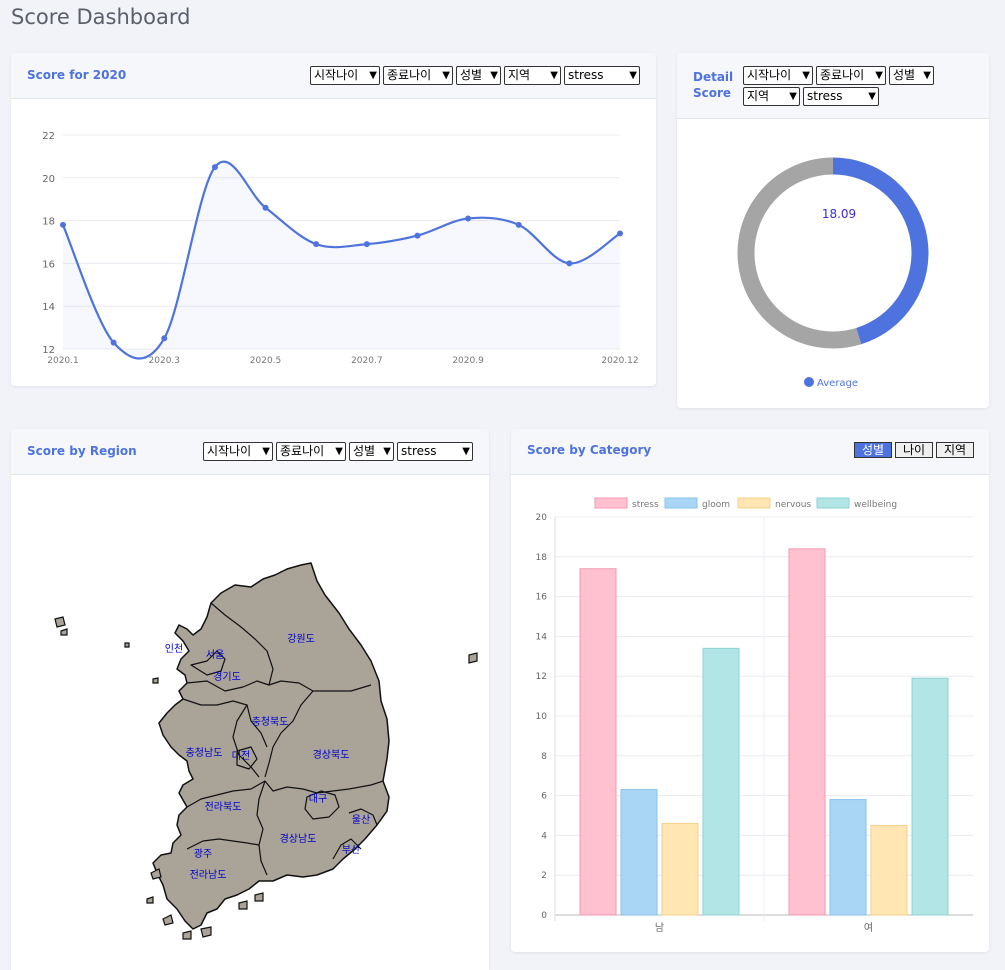 The height and width of the screenshot is (970, 1005). What do you see at coordinates (468, 361) in the screenshot?
I see `x-tick-label: 2020.9` at bounding box center [468, 361].